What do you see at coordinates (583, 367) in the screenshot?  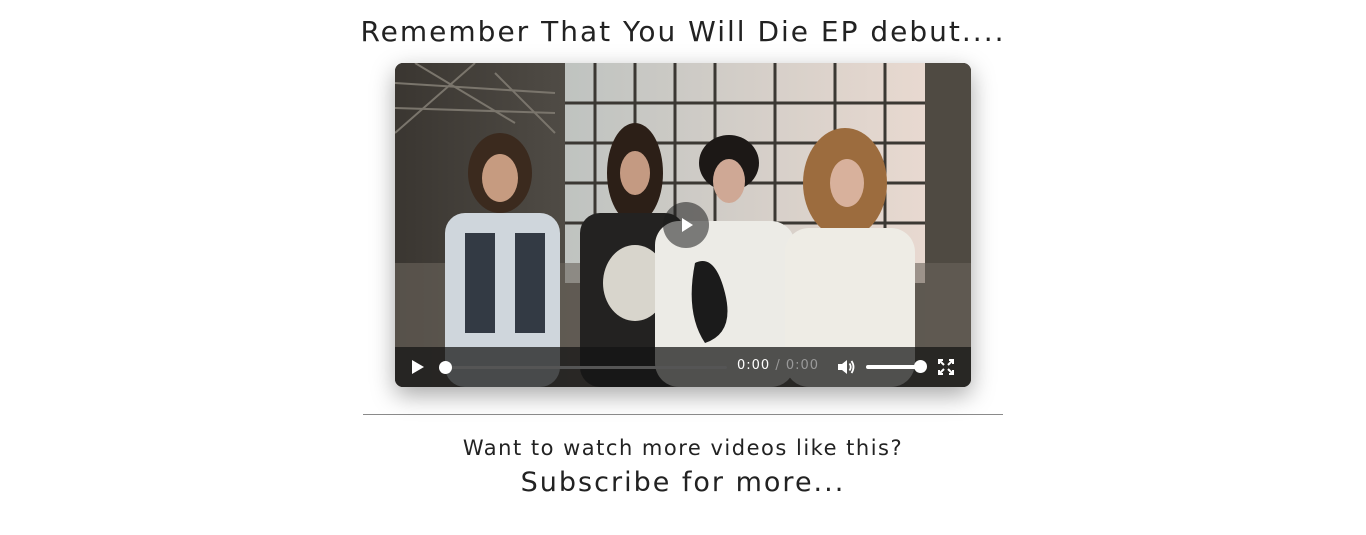 I see `seek-bar` at bounding box center [583, 367].